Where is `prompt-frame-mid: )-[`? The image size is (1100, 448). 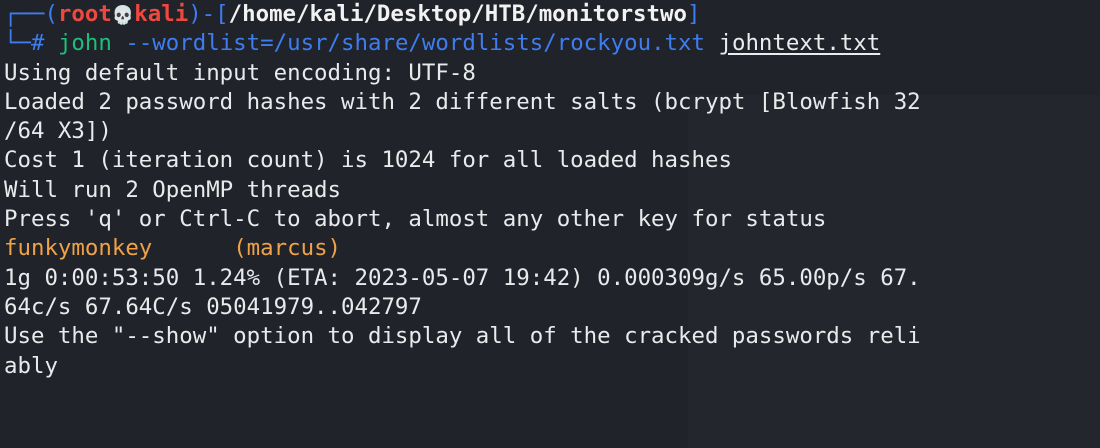
prompt-frame-mid: )-[ is located at coordinates (208, 14).